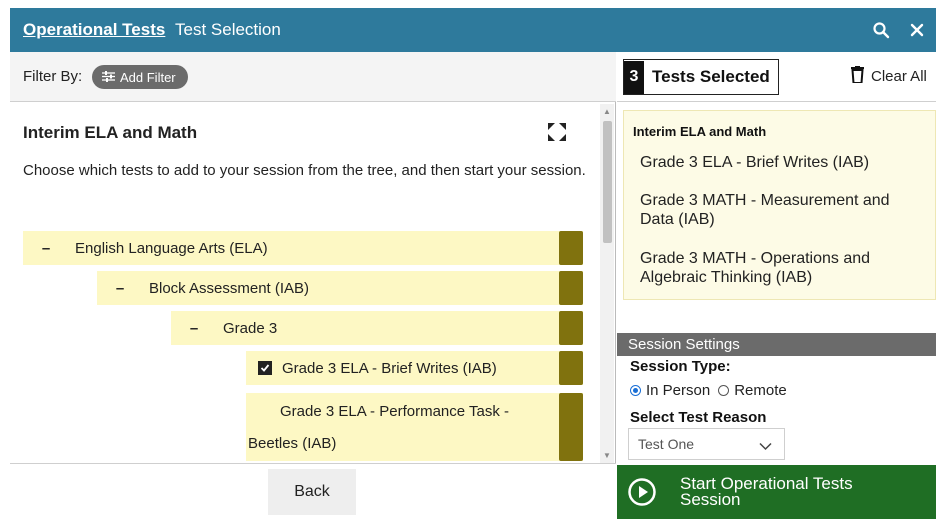  I want to click on chevron-down-icon, so click(765, 446).